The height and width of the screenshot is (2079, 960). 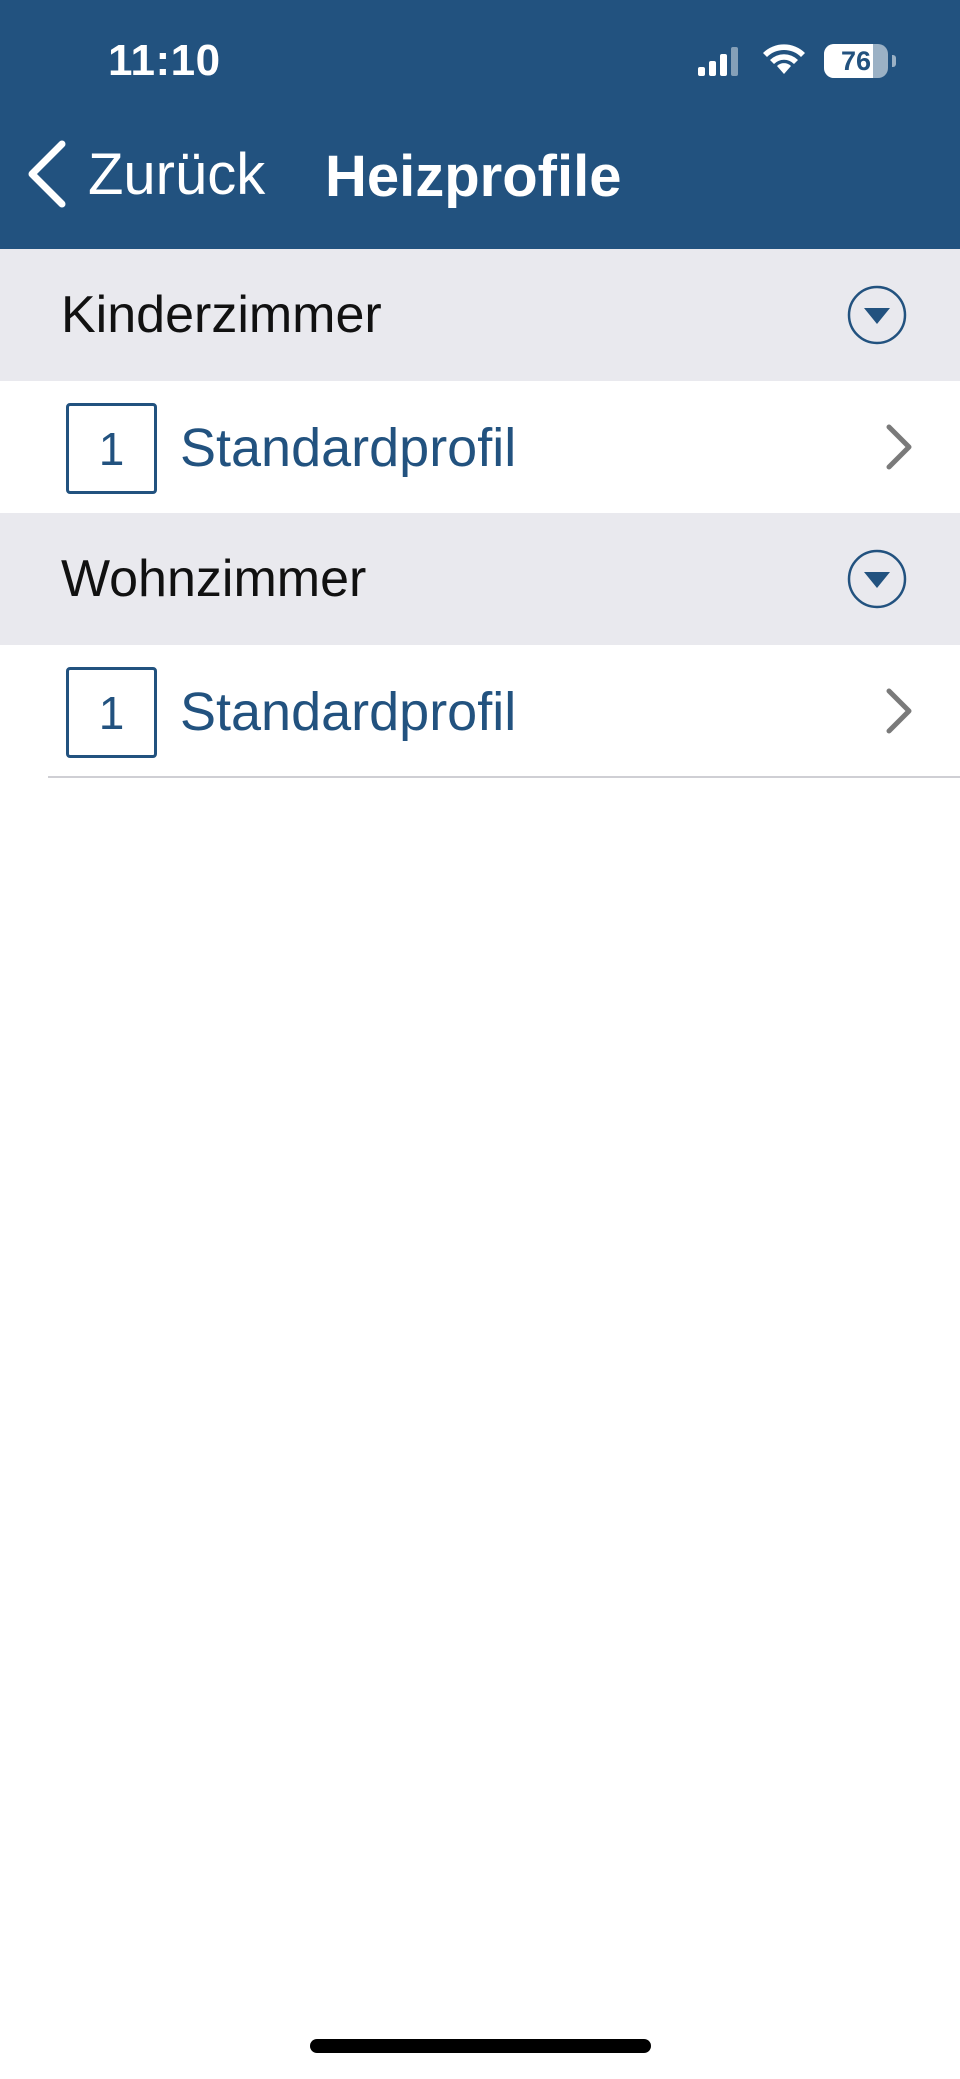 I want to click on list-divider, so click(x=504, y=777).